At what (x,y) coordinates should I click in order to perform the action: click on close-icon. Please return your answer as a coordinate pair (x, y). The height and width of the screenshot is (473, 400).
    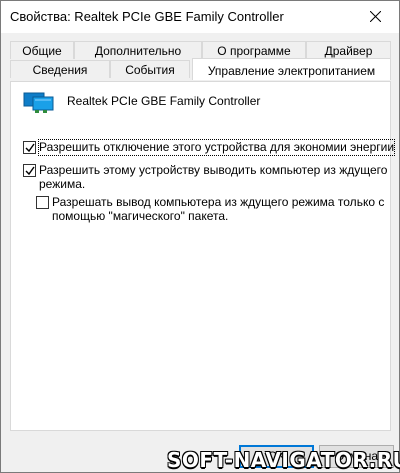
    Looking at the image, I should click on (375, 16).